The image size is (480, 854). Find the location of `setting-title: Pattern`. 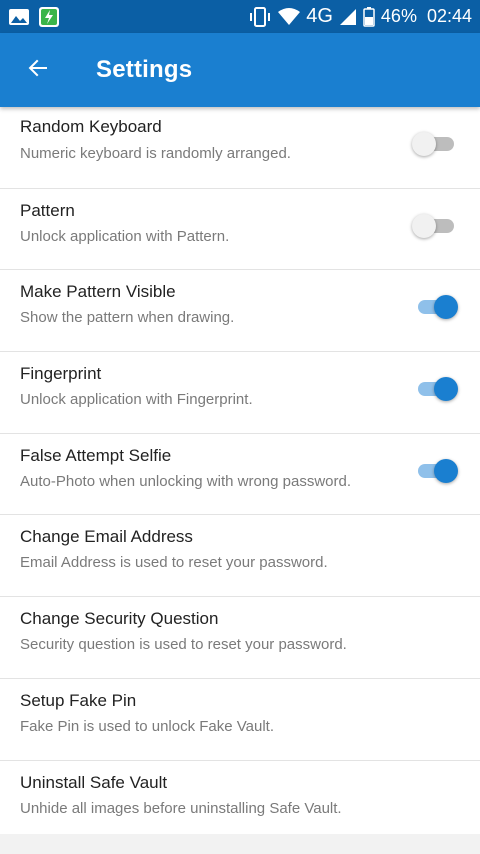

setting-title: Pattern is located at coordinates (47, 210).